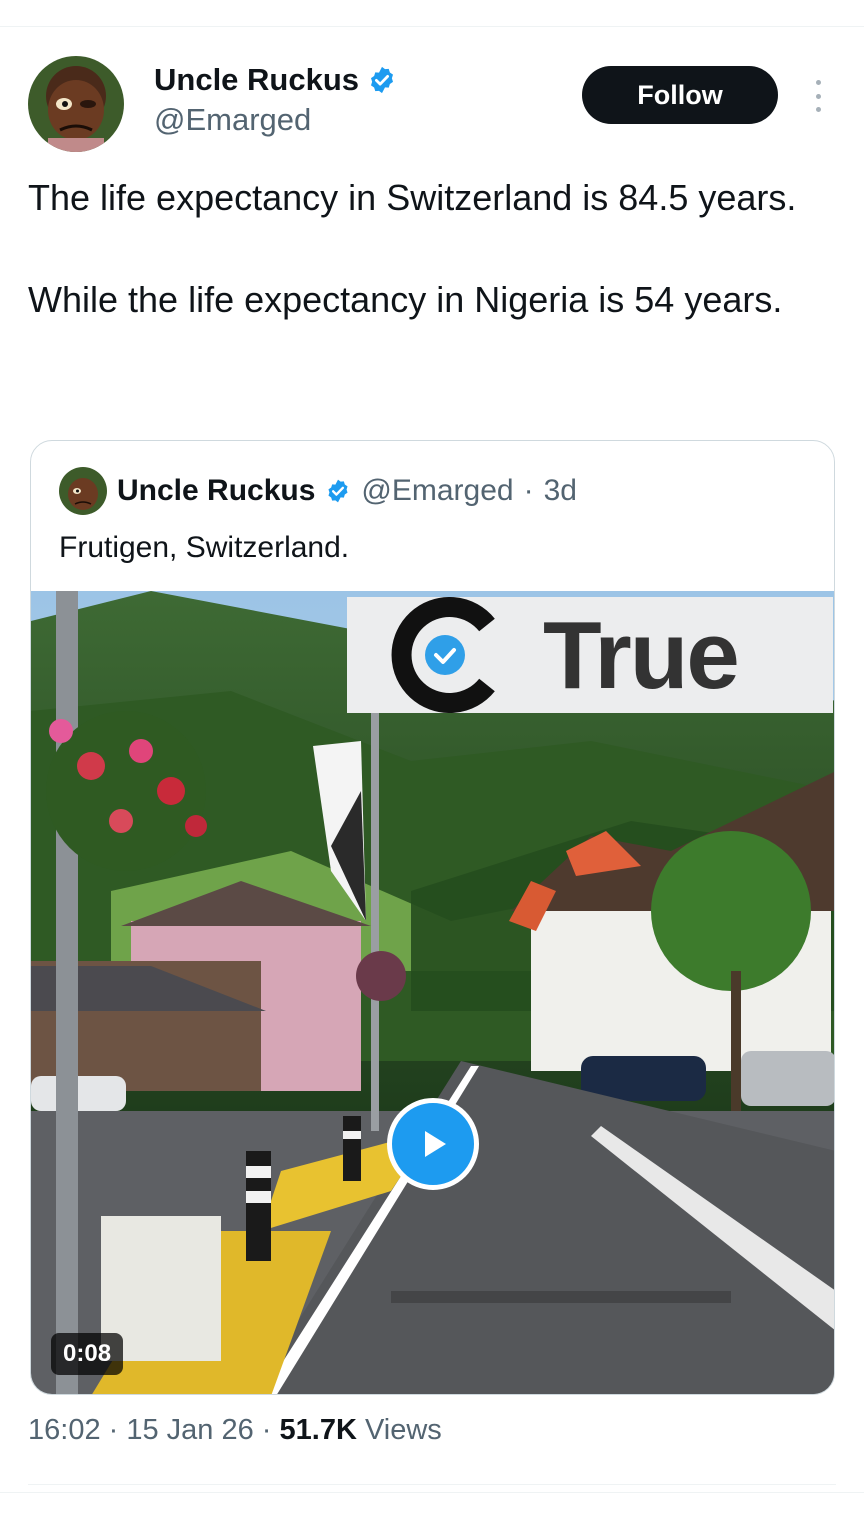 The image size is (864, 1536). I want to click on quoted-tweet-text: Frutigen, Switzerland., so click(204, 547).